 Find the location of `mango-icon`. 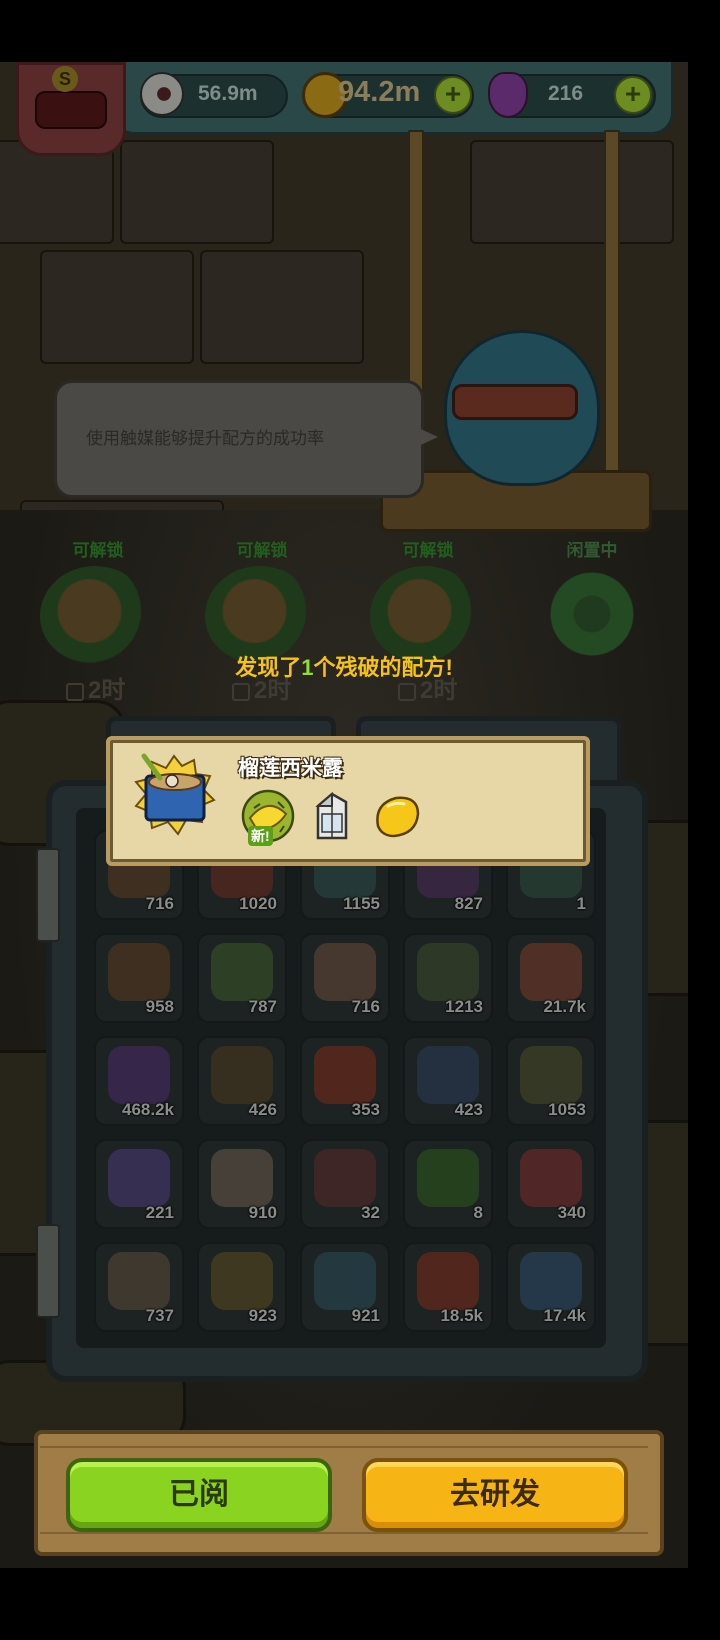

mango-icon is located at coordinates (398, 817).